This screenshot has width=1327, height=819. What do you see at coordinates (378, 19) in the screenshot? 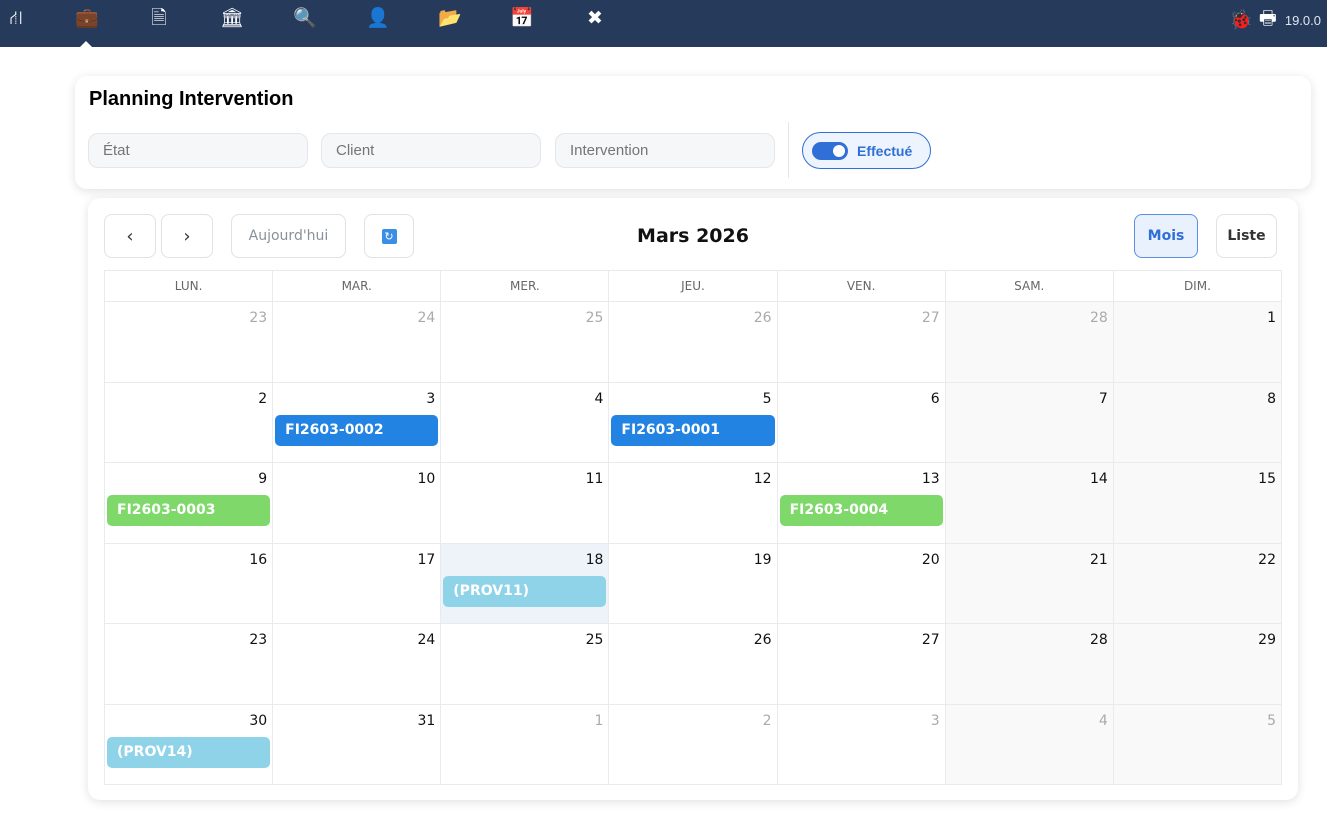
I see `user-tie-icon: 👤` at bounding box center [378, 19].